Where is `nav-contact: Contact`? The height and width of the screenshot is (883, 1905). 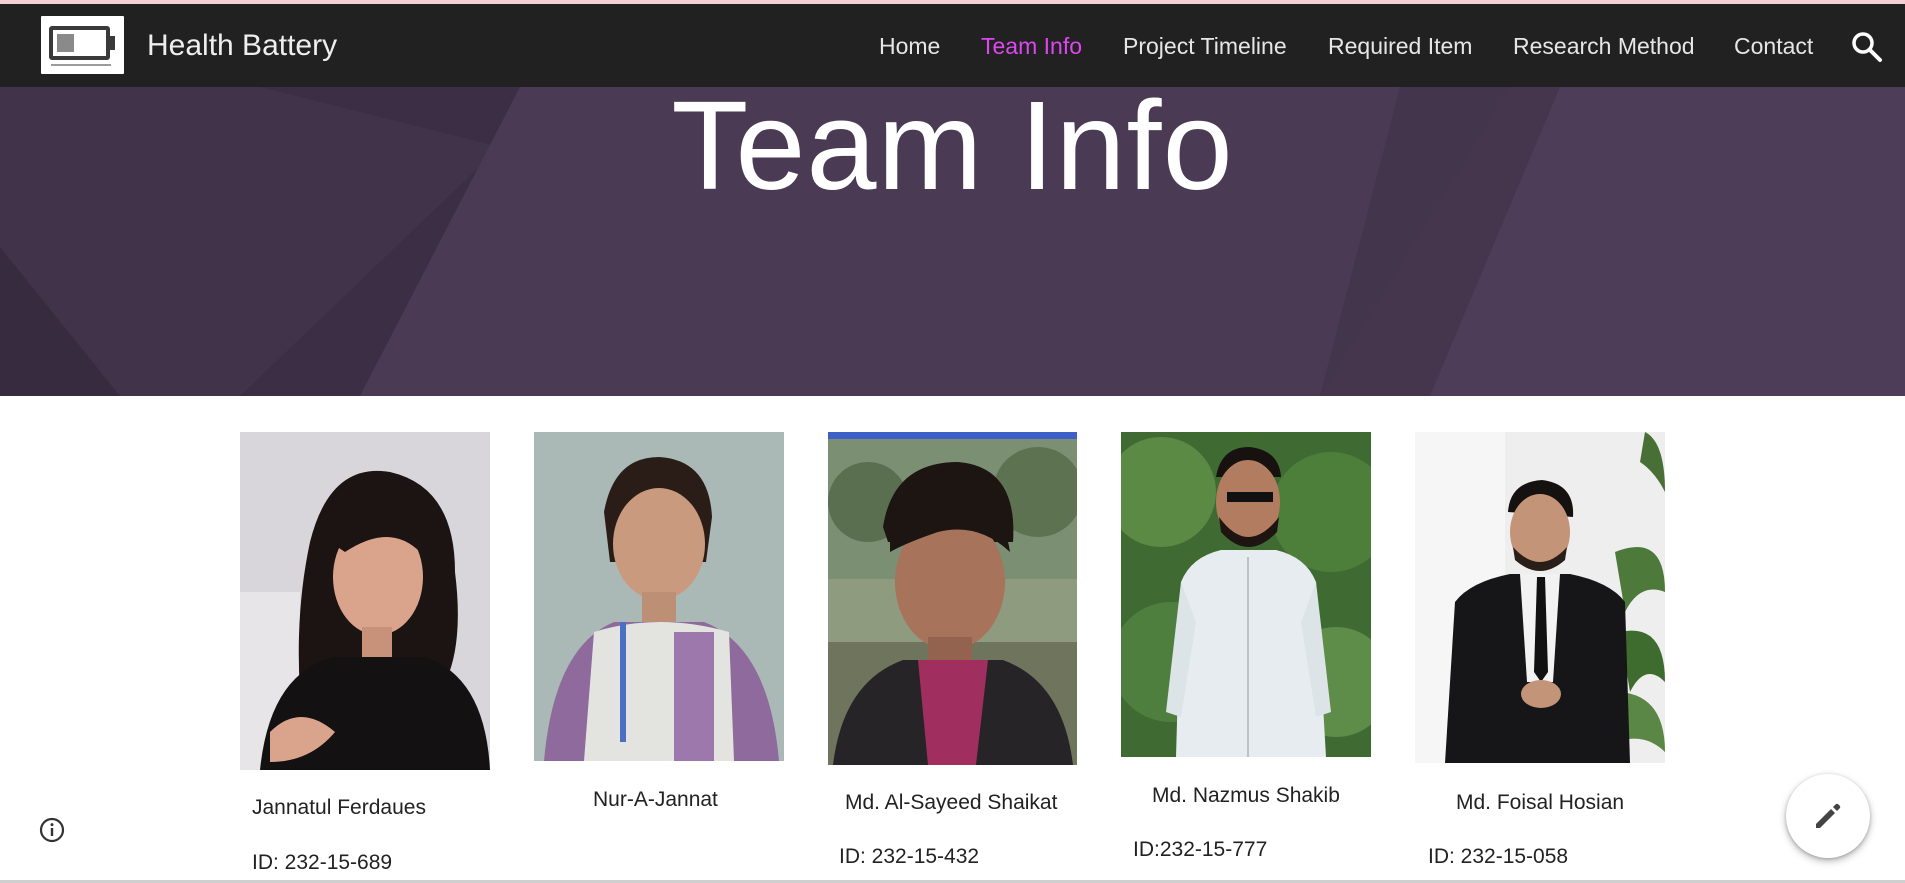
nav-contact: Contact is located at coordinates (1773, 46).